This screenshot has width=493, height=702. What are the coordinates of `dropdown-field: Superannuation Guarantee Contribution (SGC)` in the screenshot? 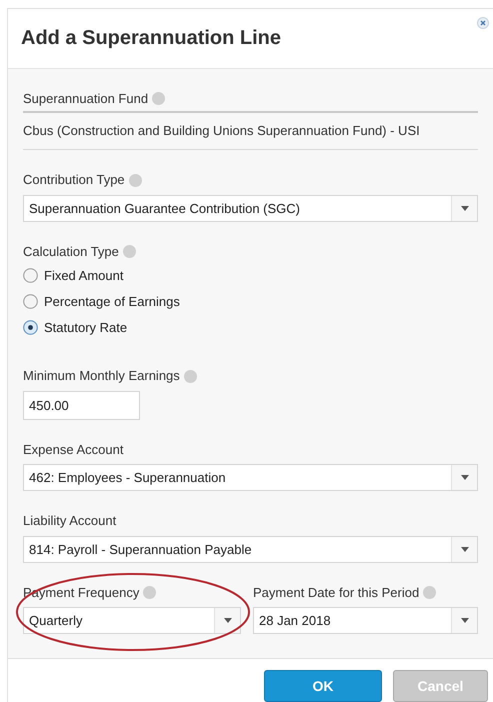 It's located at (250, 208).